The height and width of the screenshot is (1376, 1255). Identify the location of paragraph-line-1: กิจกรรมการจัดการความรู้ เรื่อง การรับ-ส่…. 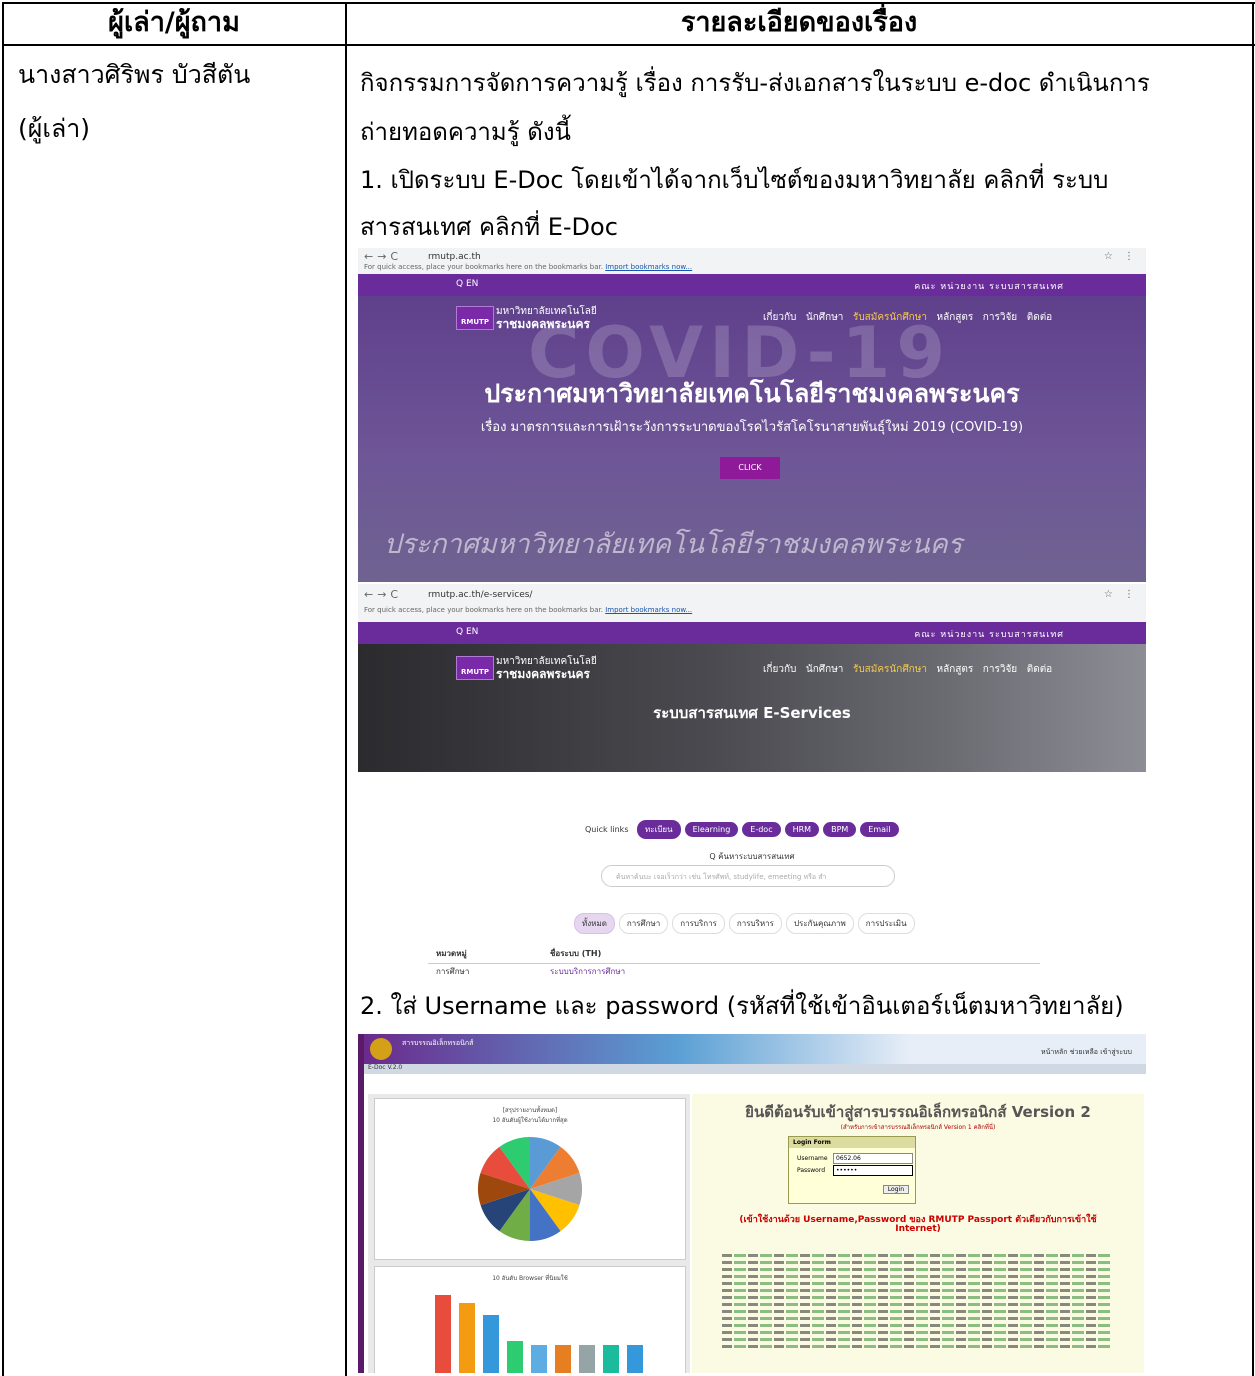
(755, 83).